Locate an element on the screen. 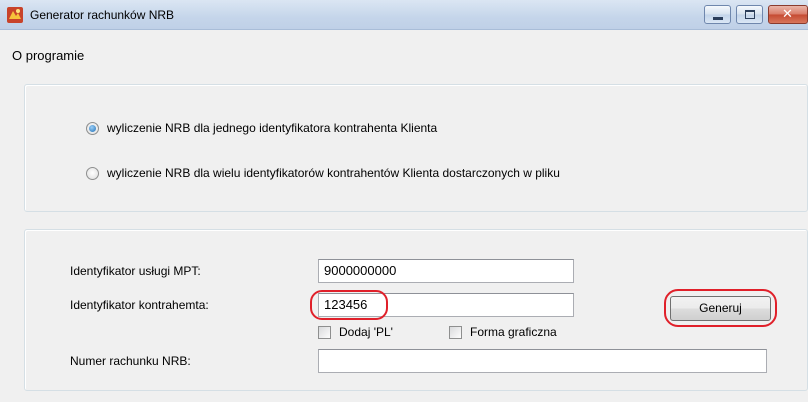 Image resolution: width=808 pixels, height=402 pixels. title-bar: Generator rachunków NRB ✕ is located at coordinates (404, 15).